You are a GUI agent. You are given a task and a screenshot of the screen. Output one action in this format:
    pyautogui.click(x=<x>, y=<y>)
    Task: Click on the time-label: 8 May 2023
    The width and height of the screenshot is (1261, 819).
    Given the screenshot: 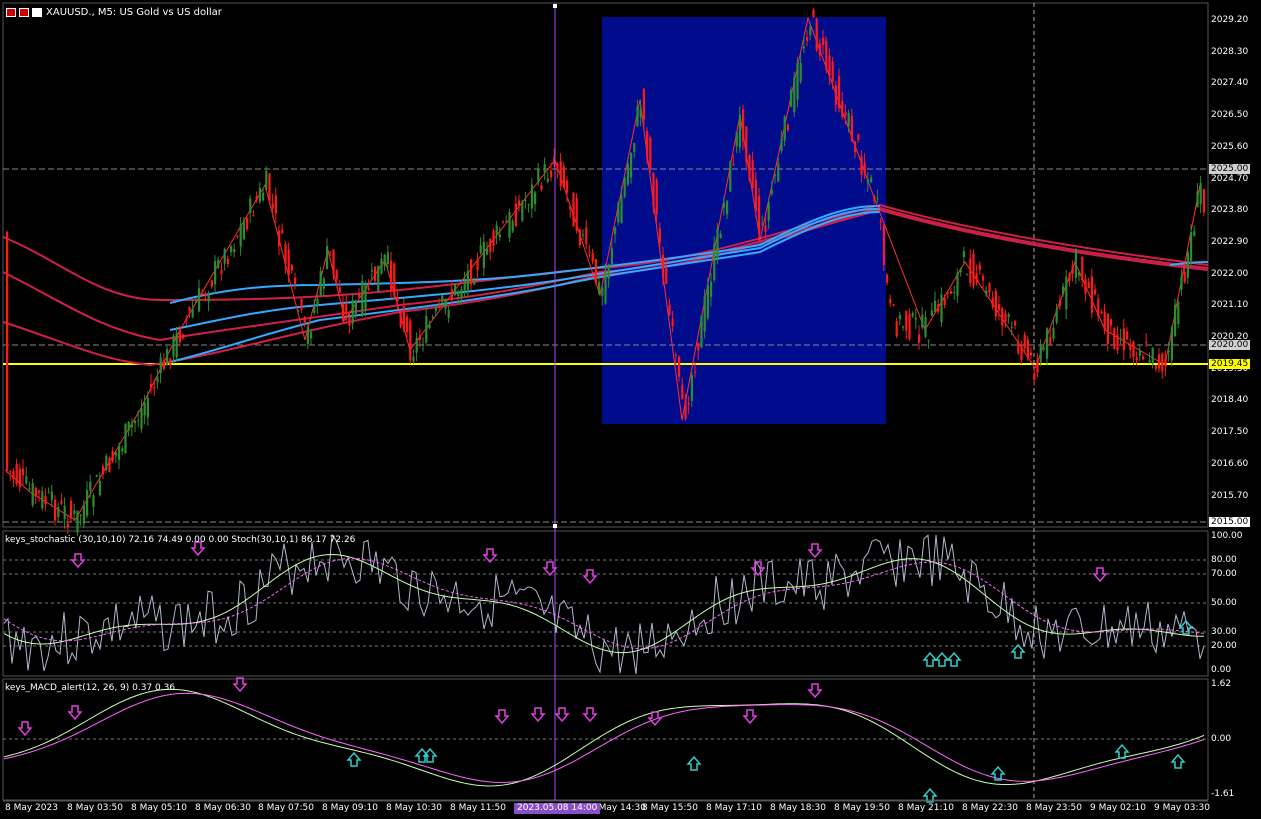 What is the action you would take?
    pyautogui.click(x=31, y=808)
    